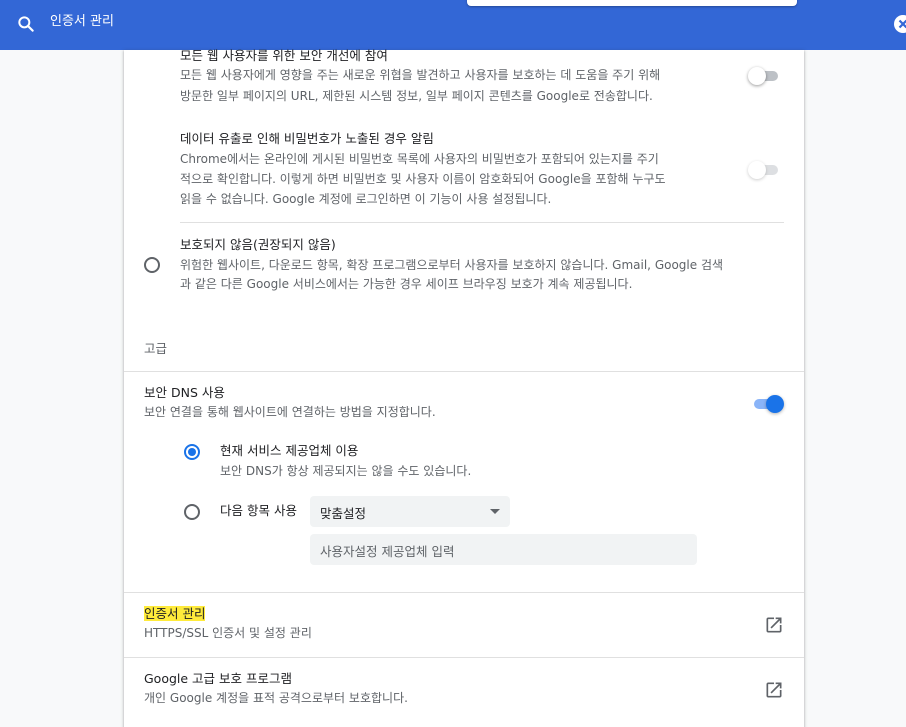  Describe the element at coordinates (410, 511) in the screenshot. I see `custom-provider-select: 맞춤설정` at that location.